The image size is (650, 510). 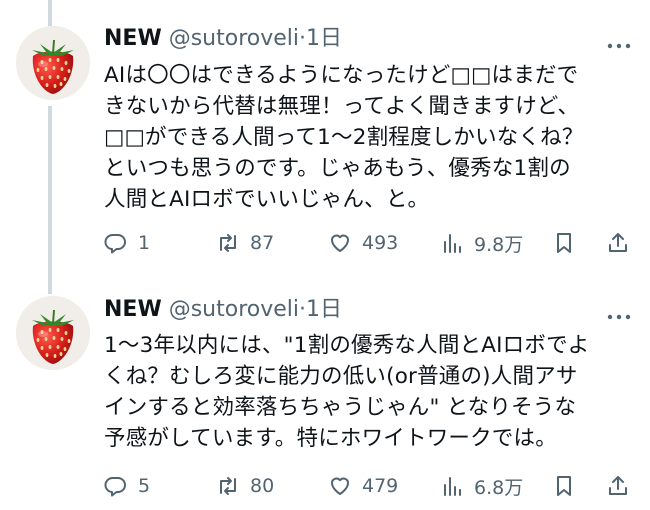 What do you see at coordinates (50, 200) in the screenshot?
I see `thread-line-connector` at bounding box center [50, 200].